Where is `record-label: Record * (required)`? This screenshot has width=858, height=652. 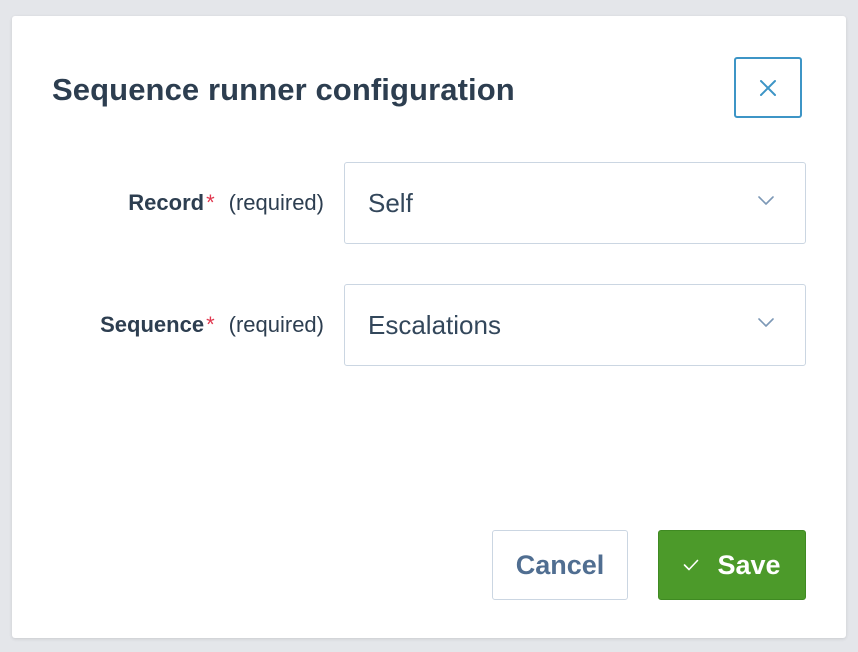
record-label: Record * (required) is located at coordinates (226, 203).